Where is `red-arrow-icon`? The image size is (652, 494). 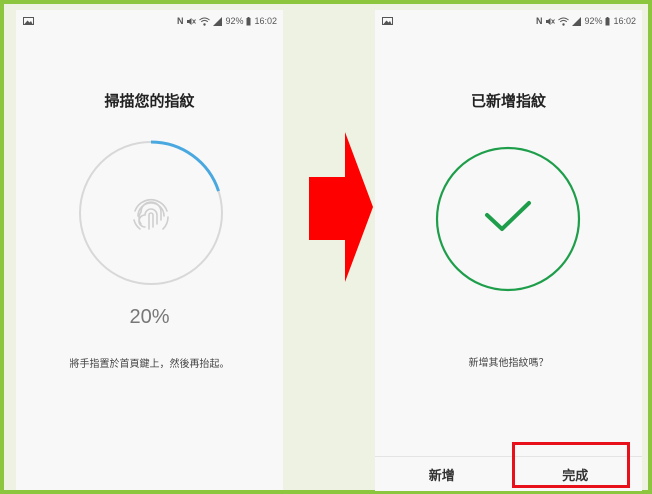
red-arrow-icon is located at coordinates (341, 207).